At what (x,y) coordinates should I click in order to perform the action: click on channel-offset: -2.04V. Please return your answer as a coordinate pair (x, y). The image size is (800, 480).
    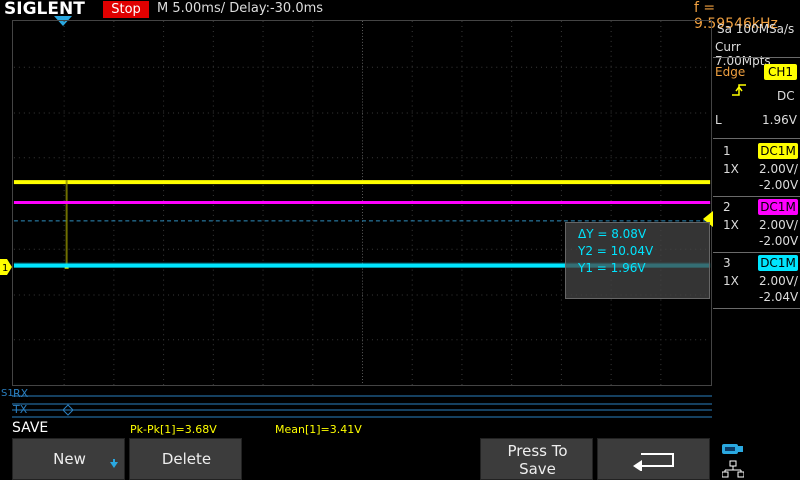
    Looking at the image, I should click on (779, 297).